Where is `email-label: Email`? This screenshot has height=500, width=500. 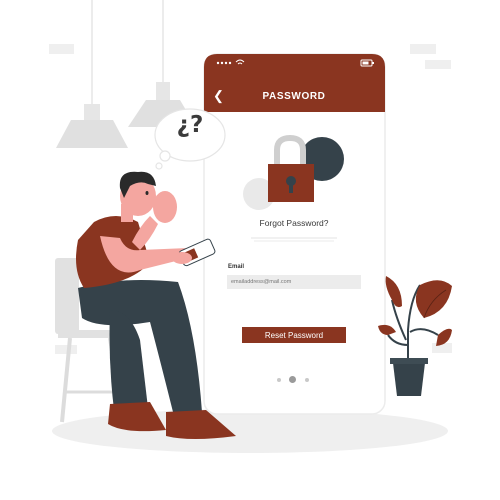 email-label: Email is located at coordinates (236, 267).